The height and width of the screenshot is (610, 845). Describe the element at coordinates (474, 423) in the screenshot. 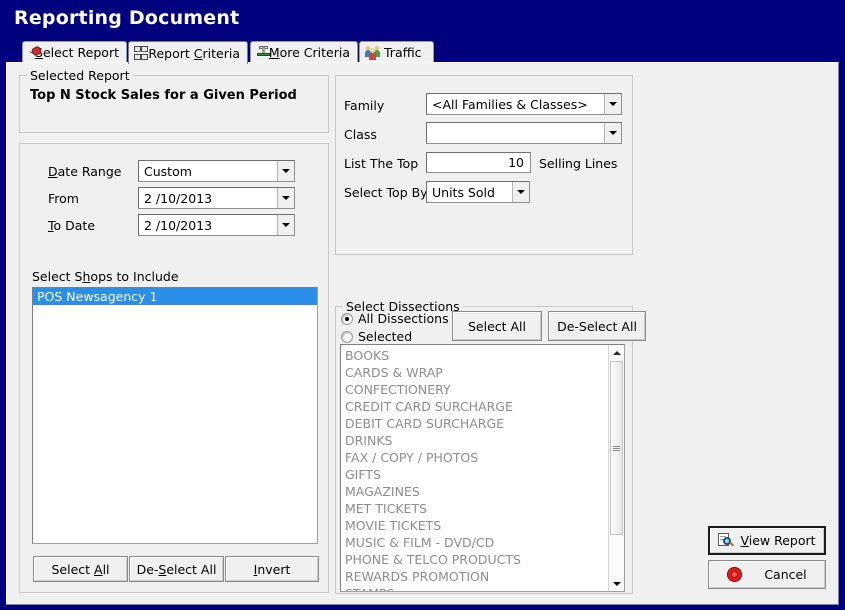

I see `list-item: DEBIT CARD SURCHARGE` at that location.